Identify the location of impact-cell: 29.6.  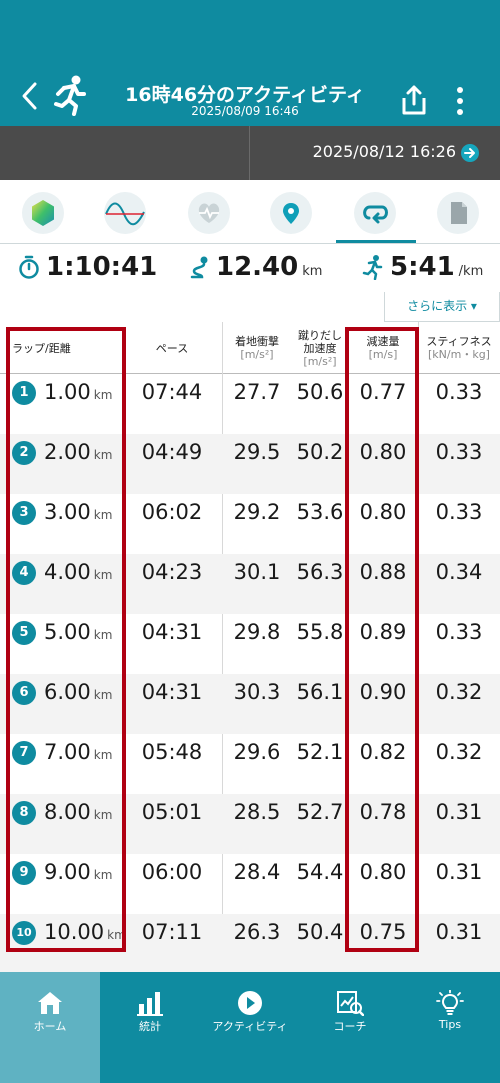
(257, 752).